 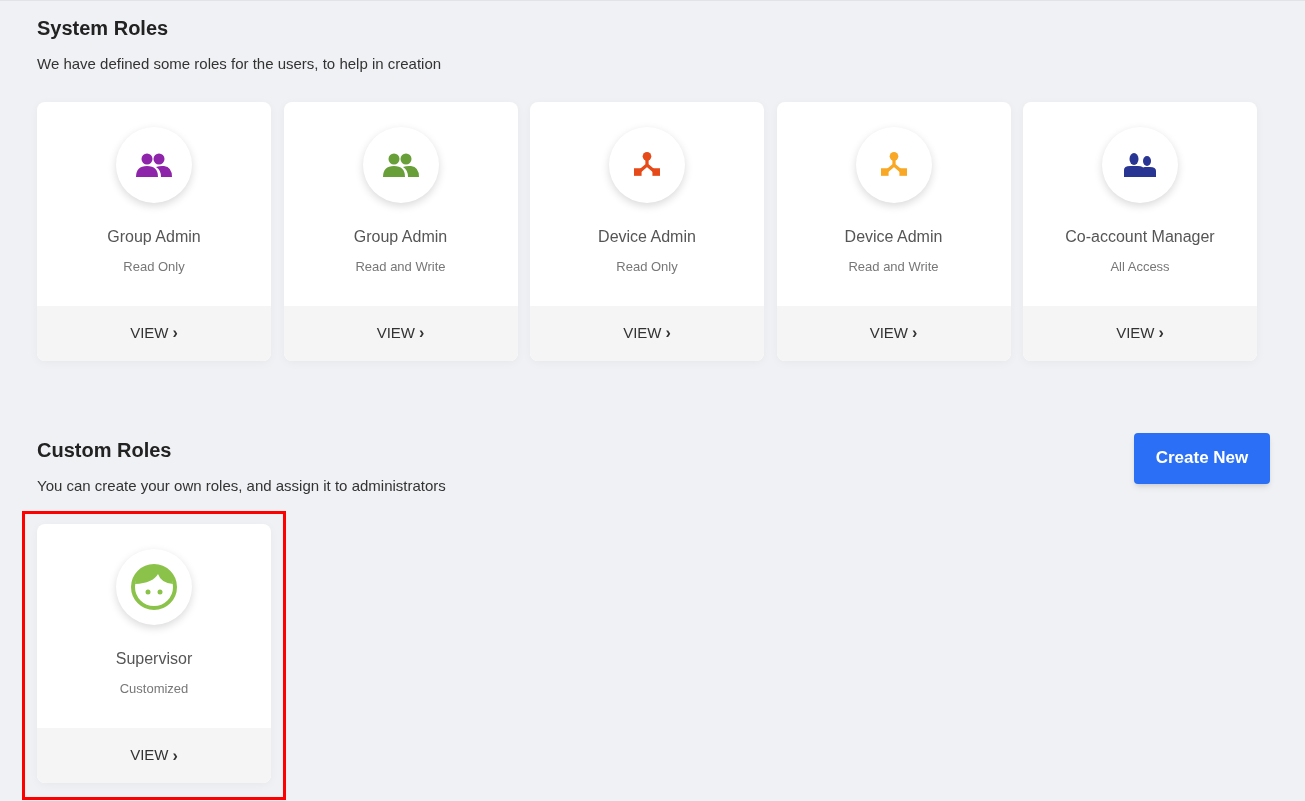 What do you see at coordinates (103, 28) in the screenshot?
I see `section-title: System Roles` at bounding box center [103, 28].